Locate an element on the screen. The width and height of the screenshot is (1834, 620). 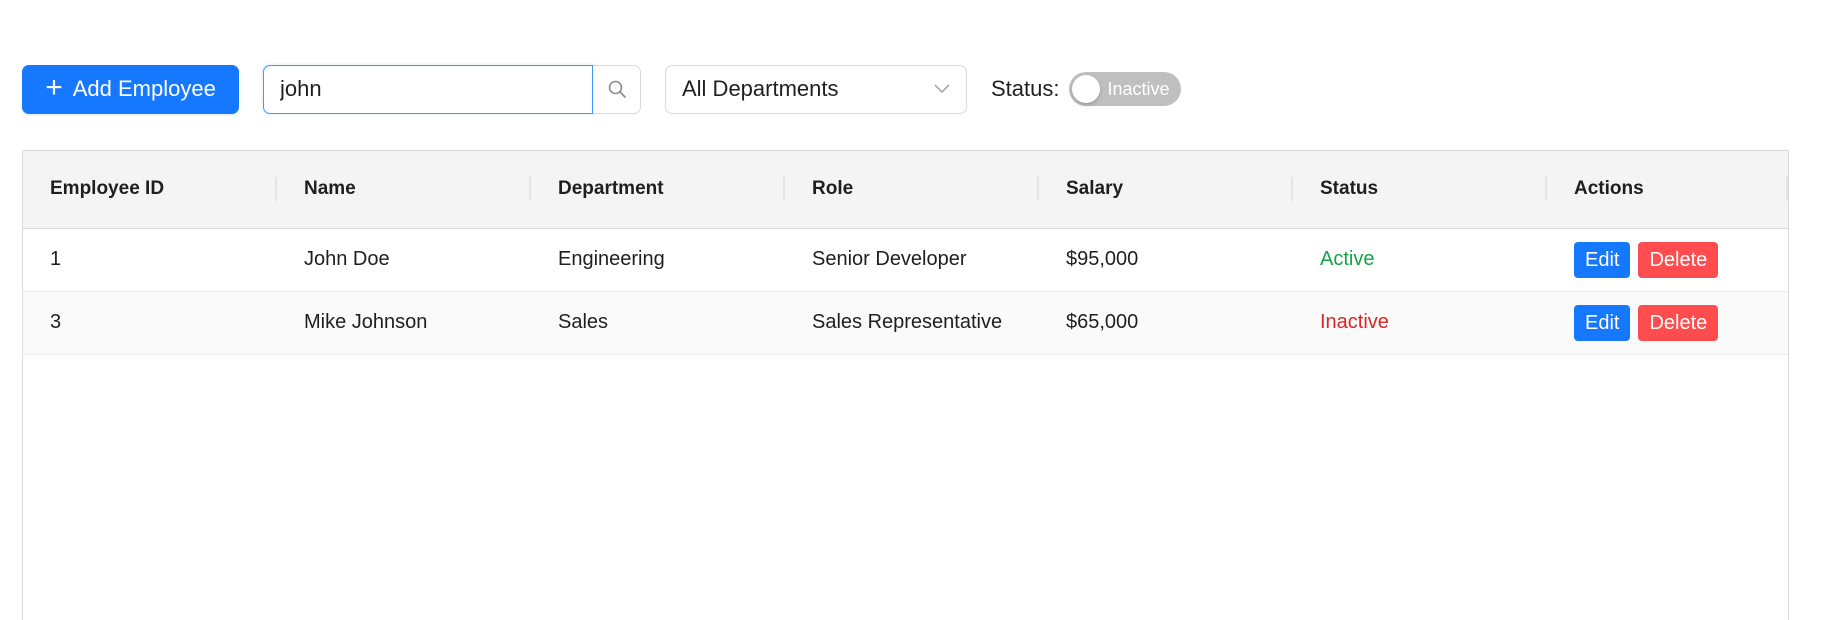
cell-name: John Doe is located at coordinates (404, 260).